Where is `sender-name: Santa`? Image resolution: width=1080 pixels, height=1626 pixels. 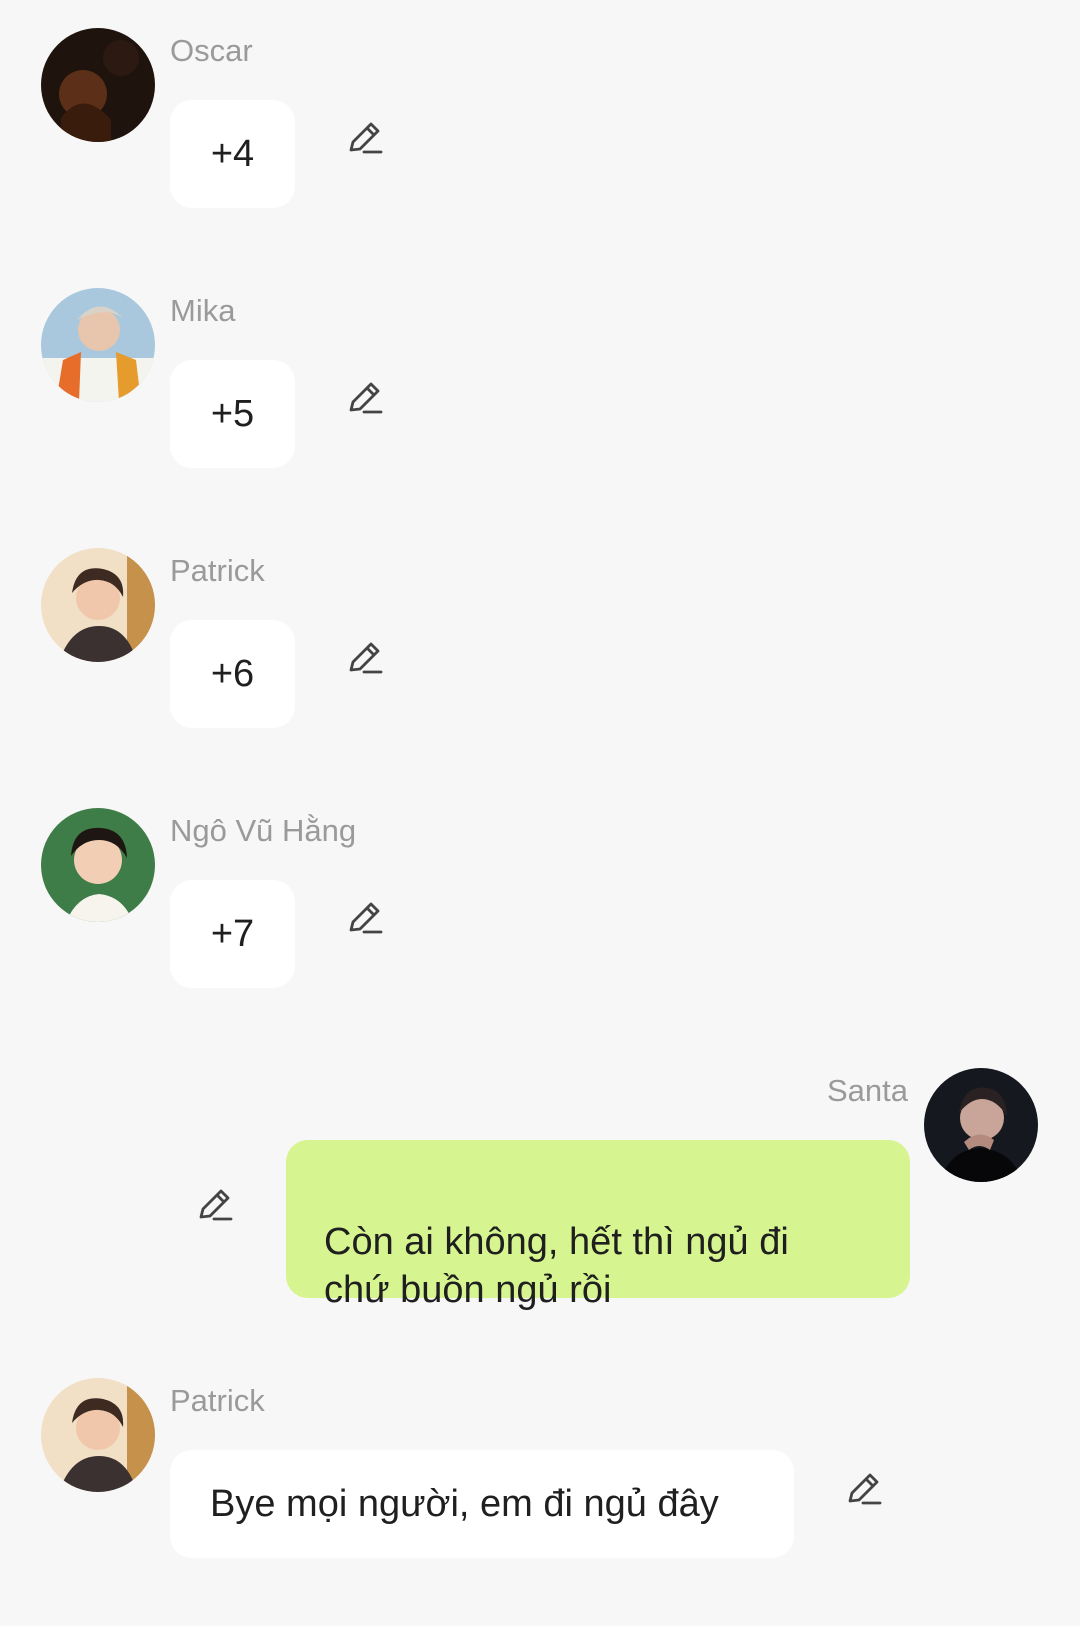
sender-name: Santa is located at coordinates (867, 1090).